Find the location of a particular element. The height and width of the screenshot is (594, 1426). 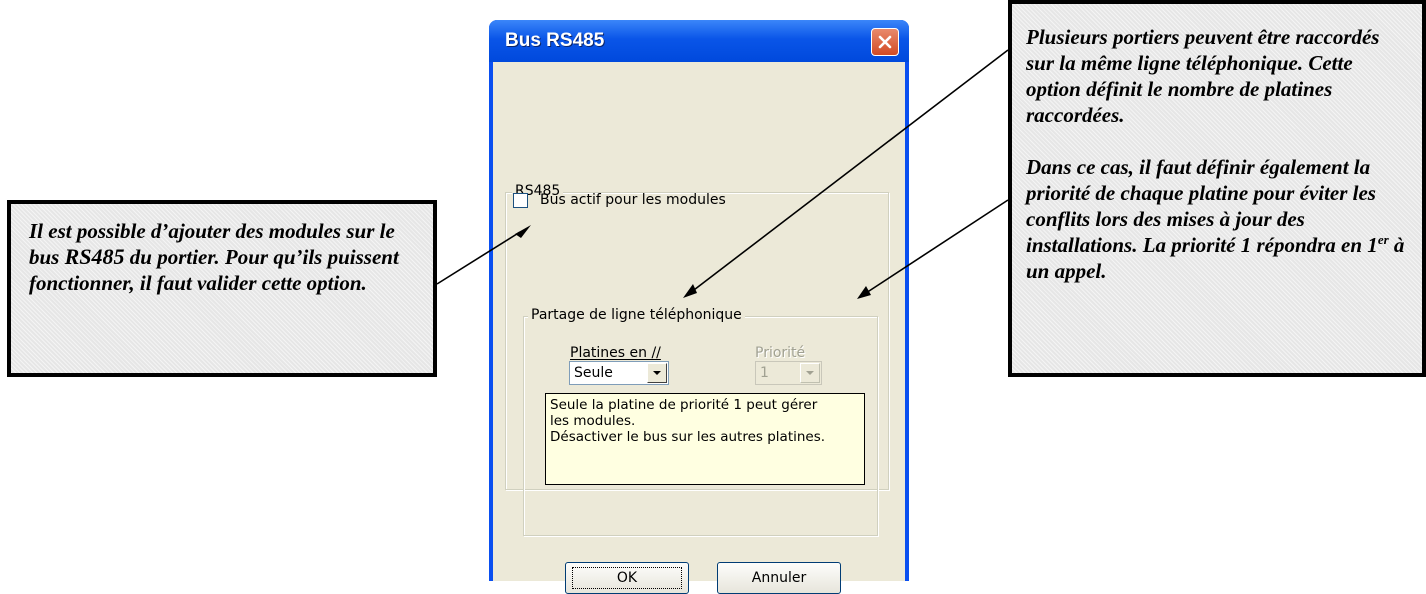

platines-select: Seule is located at coordinates (619, 373).